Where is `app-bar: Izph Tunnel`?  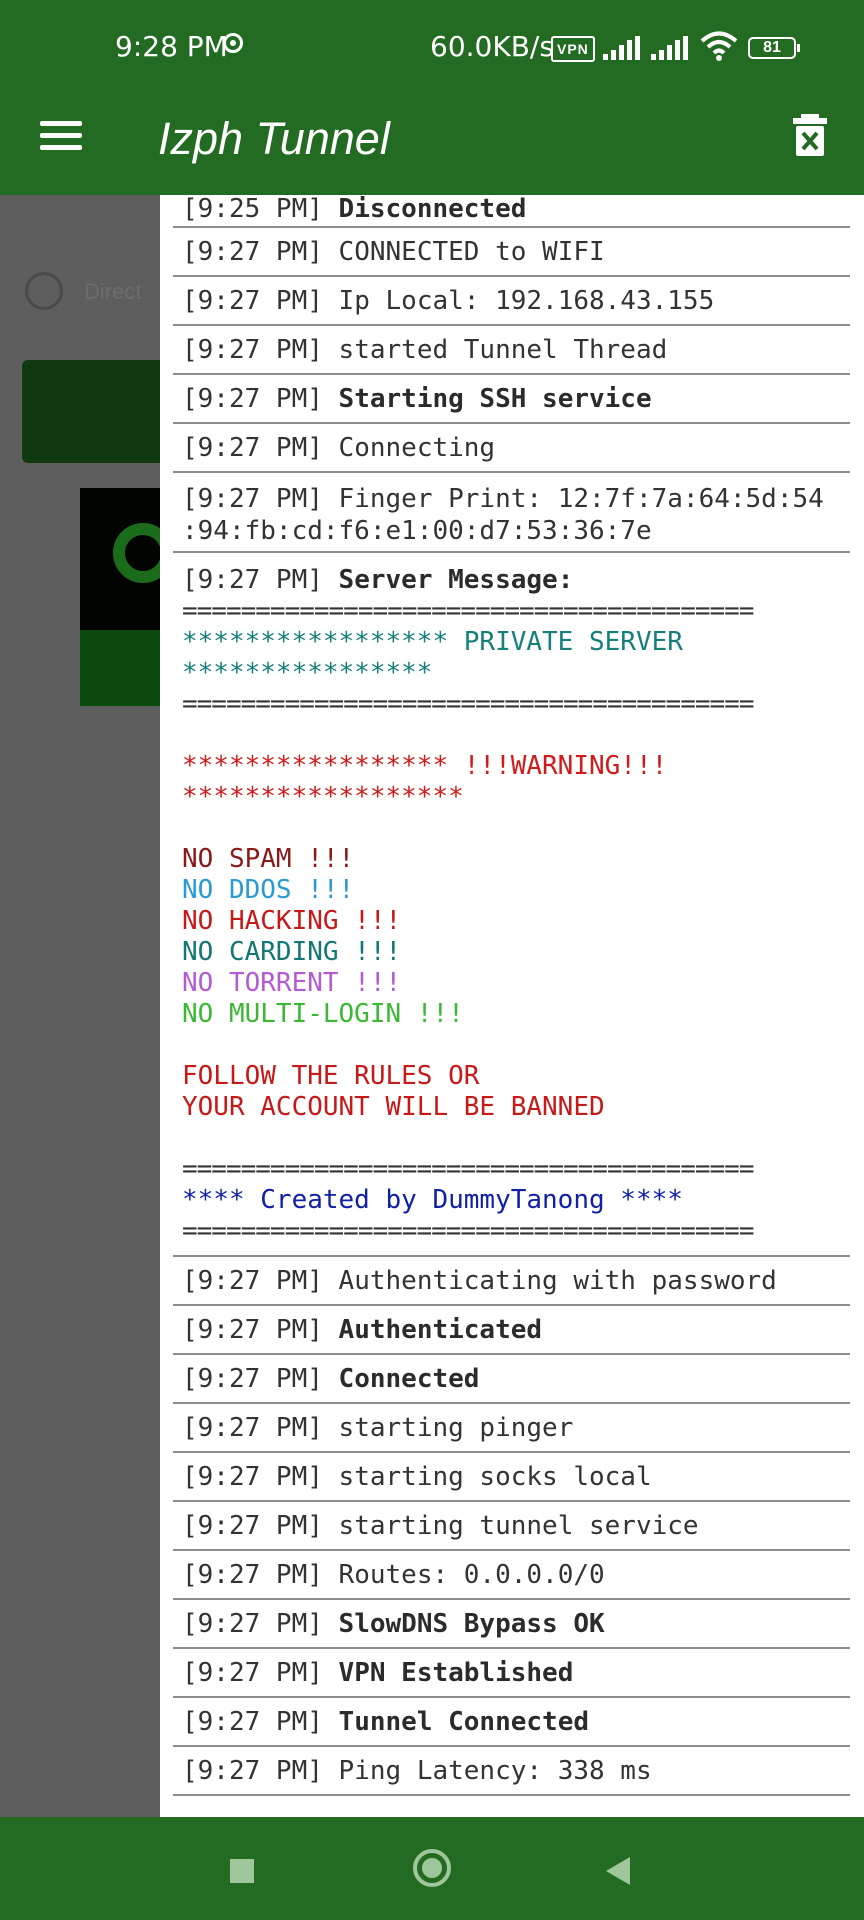
app-bar: Izph Tunnel is located at coordinates (432, 145).